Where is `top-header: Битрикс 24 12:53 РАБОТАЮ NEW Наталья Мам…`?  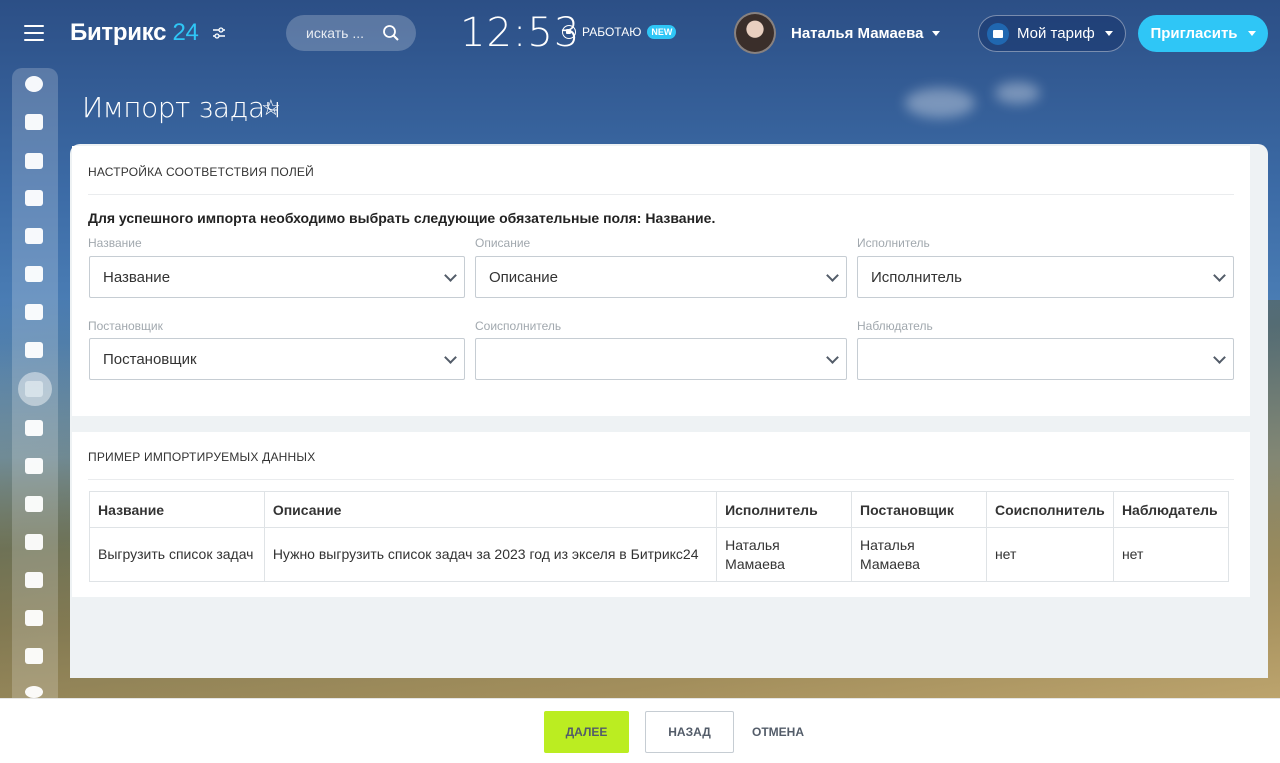 top-header: Битрикс 24 12:53 РАБОТАЮ NEW Наталья Мам… is located at coordinates (640, 33).